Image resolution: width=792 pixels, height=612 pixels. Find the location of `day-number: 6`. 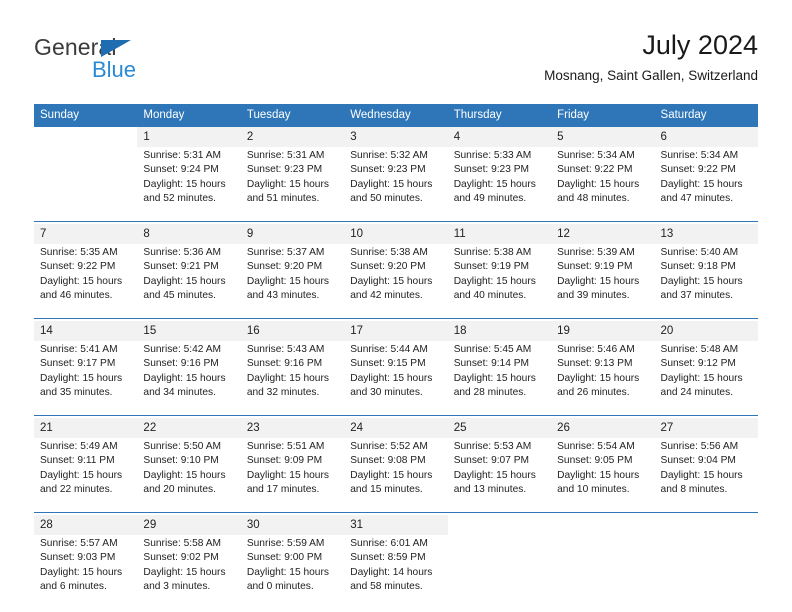

day-number: 6 is located at coordinates (706, 137).